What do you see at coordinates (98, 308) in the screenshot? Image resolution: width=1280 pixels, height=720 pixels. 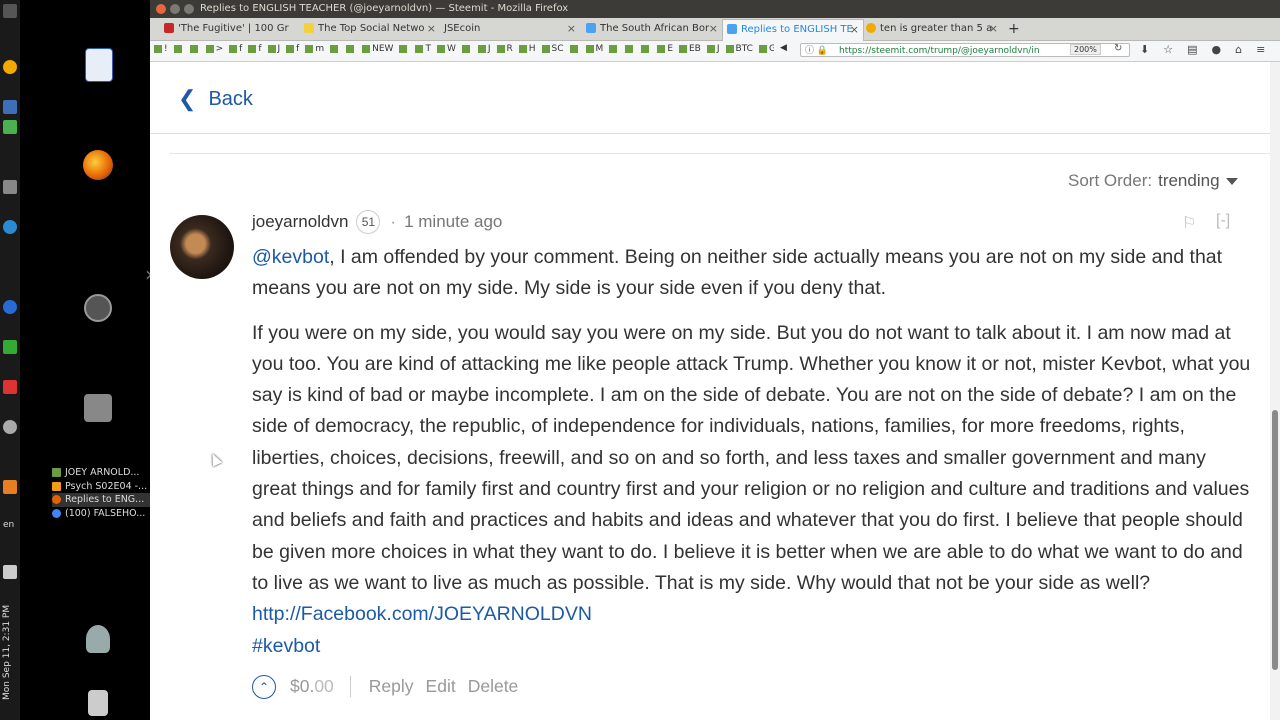 I see `settings-icon` at bounding box center [98, 308].